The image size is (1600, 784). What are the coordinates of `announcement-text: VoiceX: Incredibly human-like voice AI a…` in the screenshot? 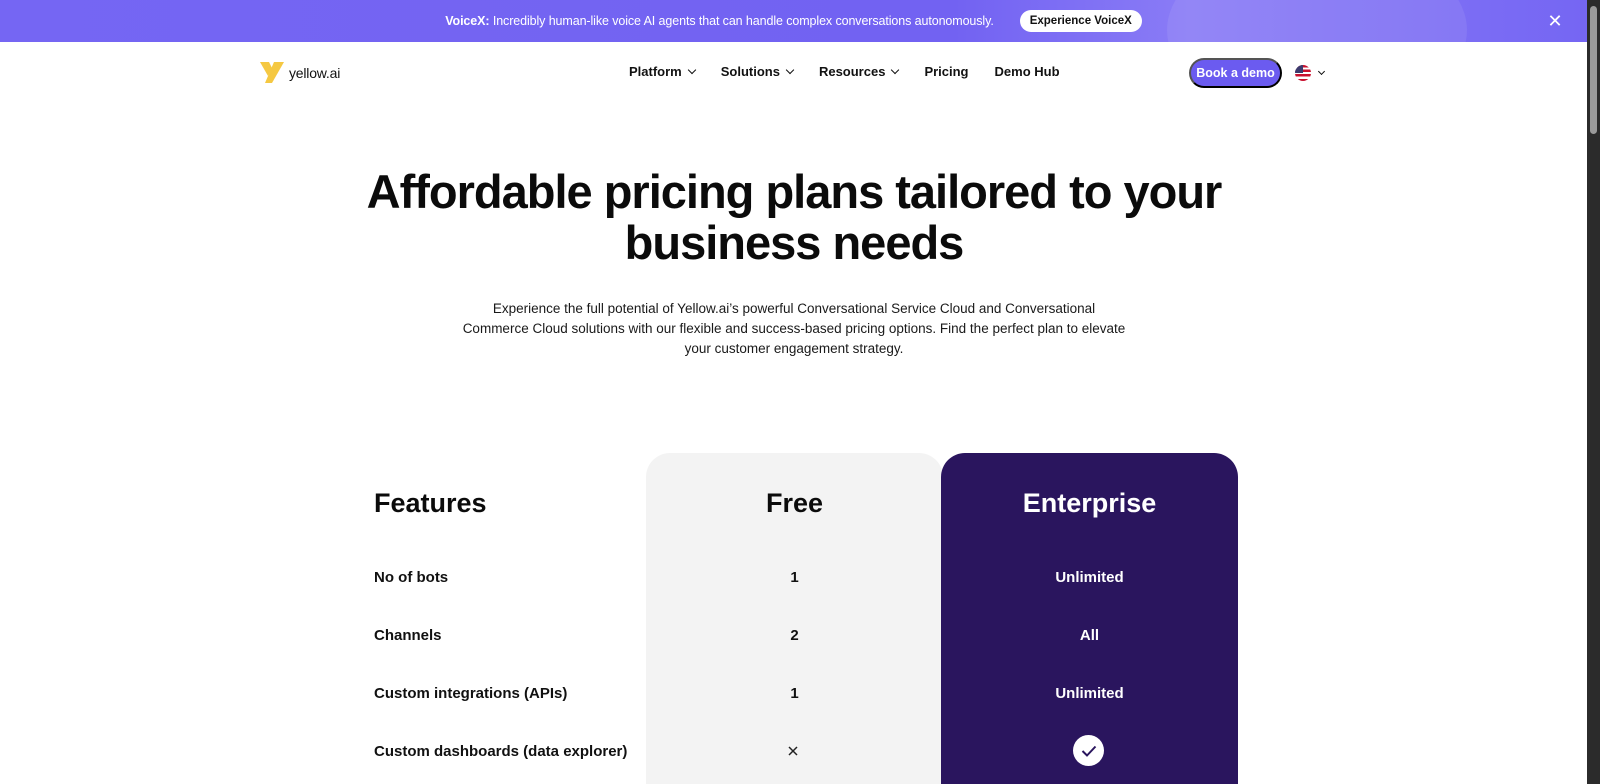 It's located at (719, 21).